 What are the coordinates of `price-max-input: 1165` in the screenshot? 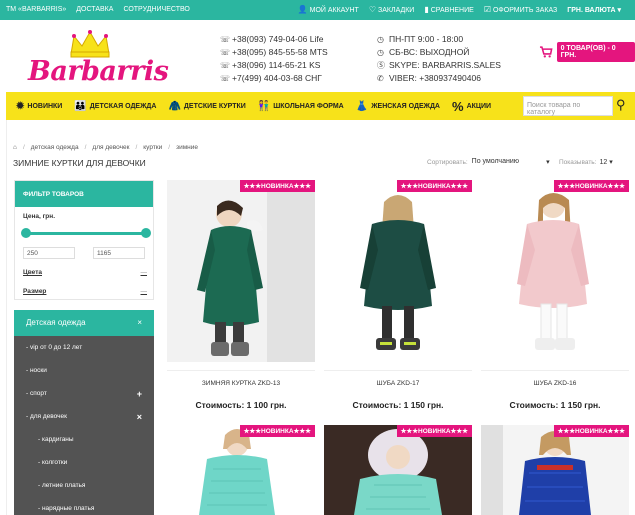 It's located at (119, 253).